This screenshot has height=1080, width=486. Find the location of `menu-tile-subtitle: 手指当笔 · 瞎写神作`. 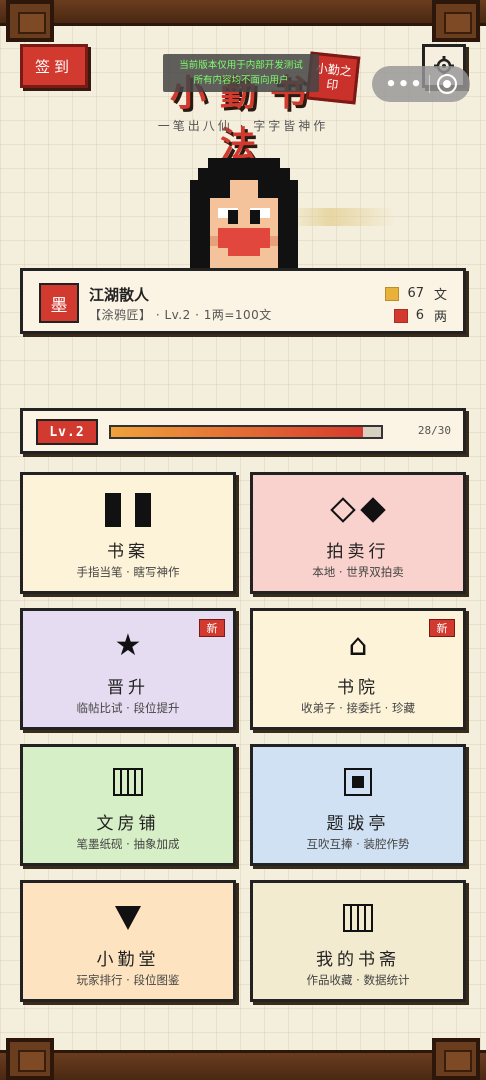

menu-tile-subtitle: 手指当笔 · 瞎写神作 is located at coordinates (128, 572).